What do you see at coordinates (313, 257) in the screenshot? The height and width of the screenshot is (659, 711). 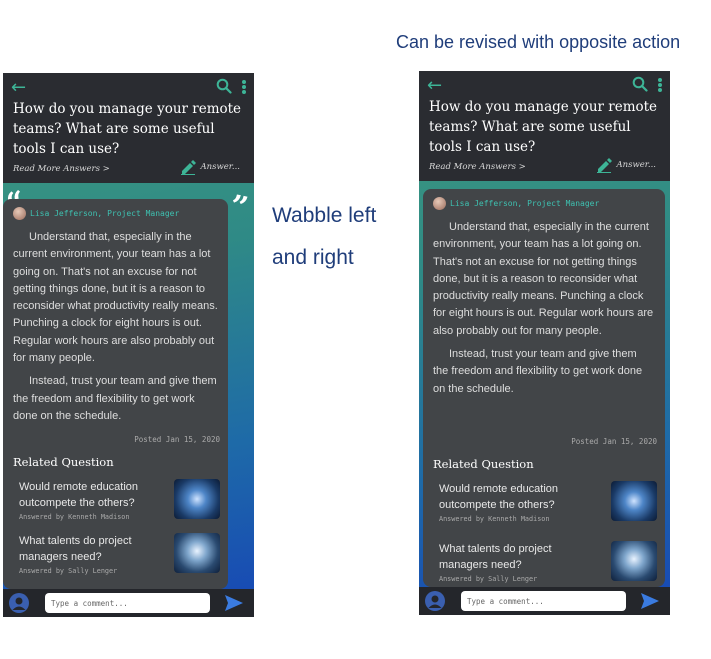 I see `caption-wabble-line2: and right` at bounding box center [313, 257].